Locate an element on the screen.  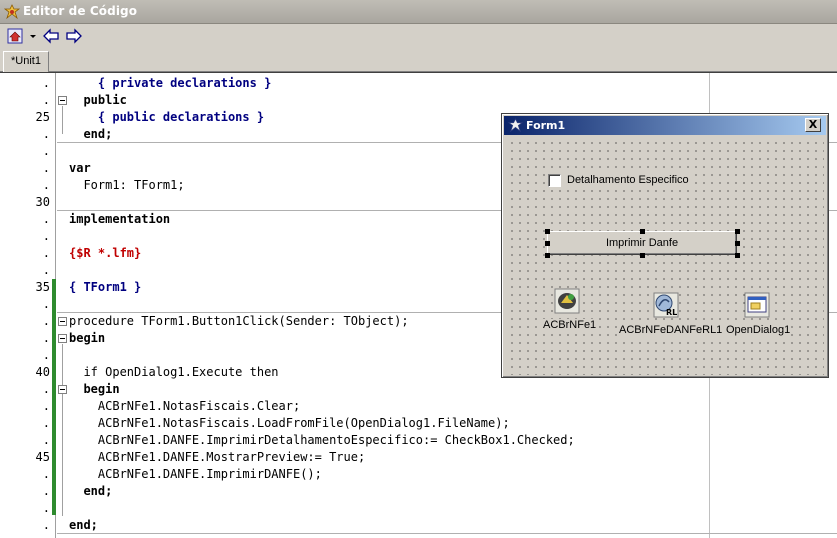
code-line: ACBrNFe1.DANFE.MostrarPreview:= True; is located at coordinates (217, 457).